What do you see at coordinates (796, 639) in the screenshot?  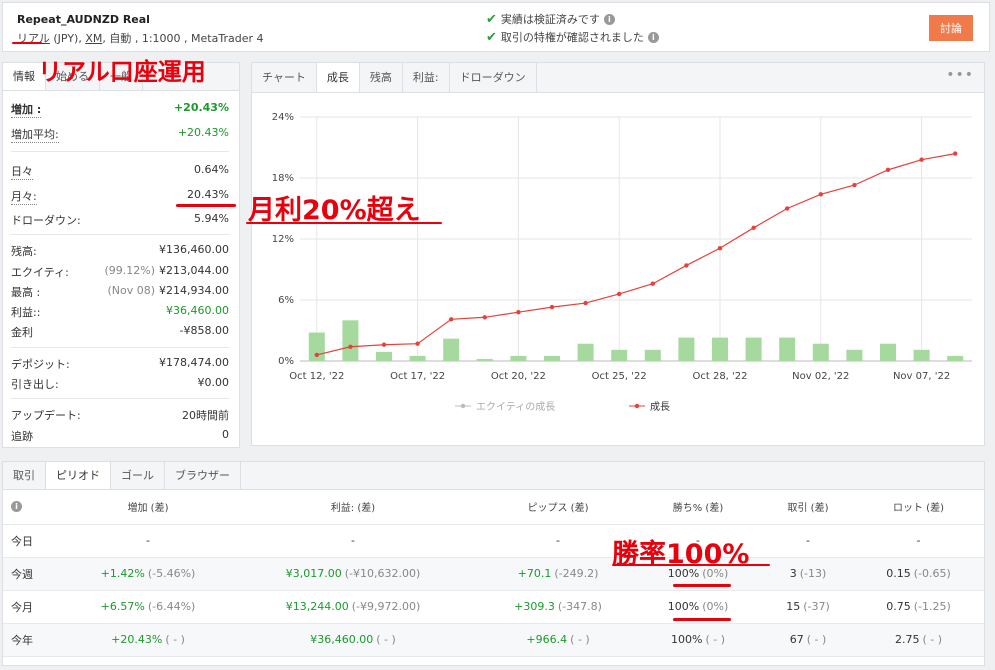 I see `cell-value: 67` at bounding box center [796, 639].